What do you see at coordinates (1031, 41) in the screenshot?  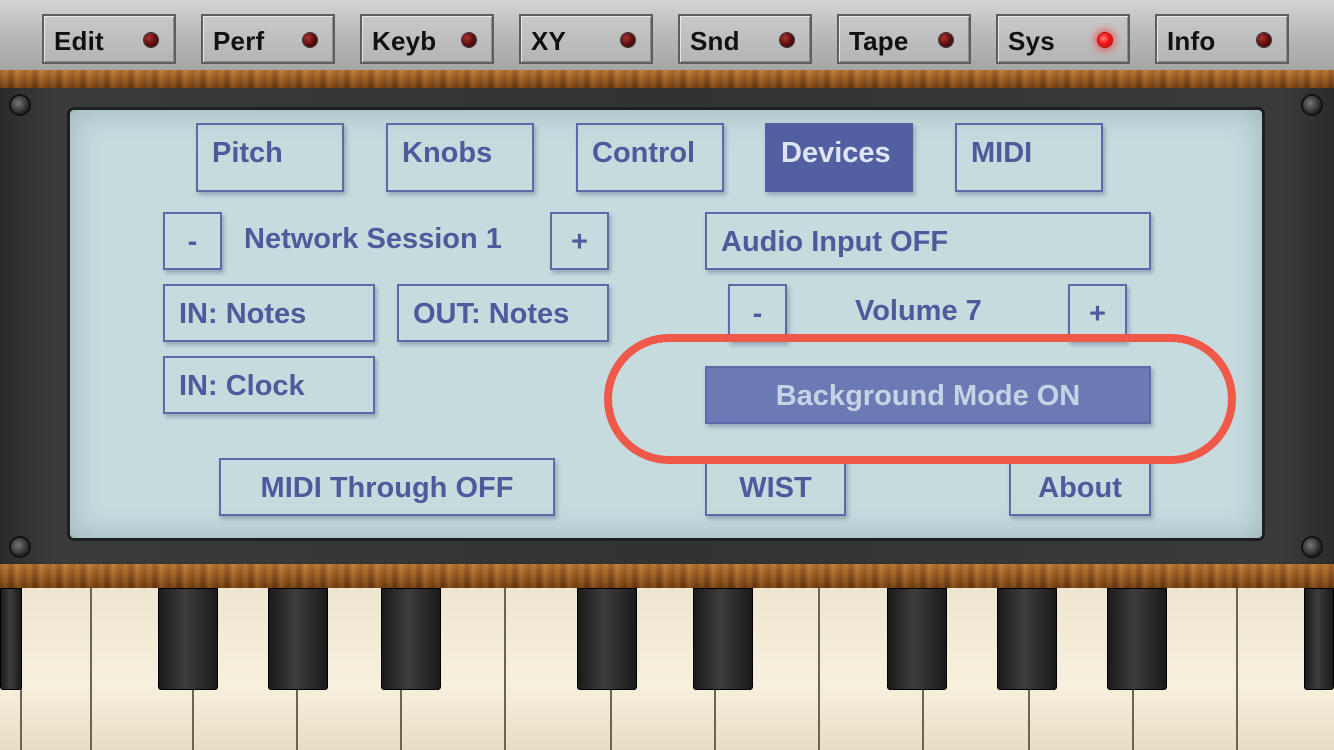 I see `tab-sys-label: Sys` at bounding box center [1031, 41].